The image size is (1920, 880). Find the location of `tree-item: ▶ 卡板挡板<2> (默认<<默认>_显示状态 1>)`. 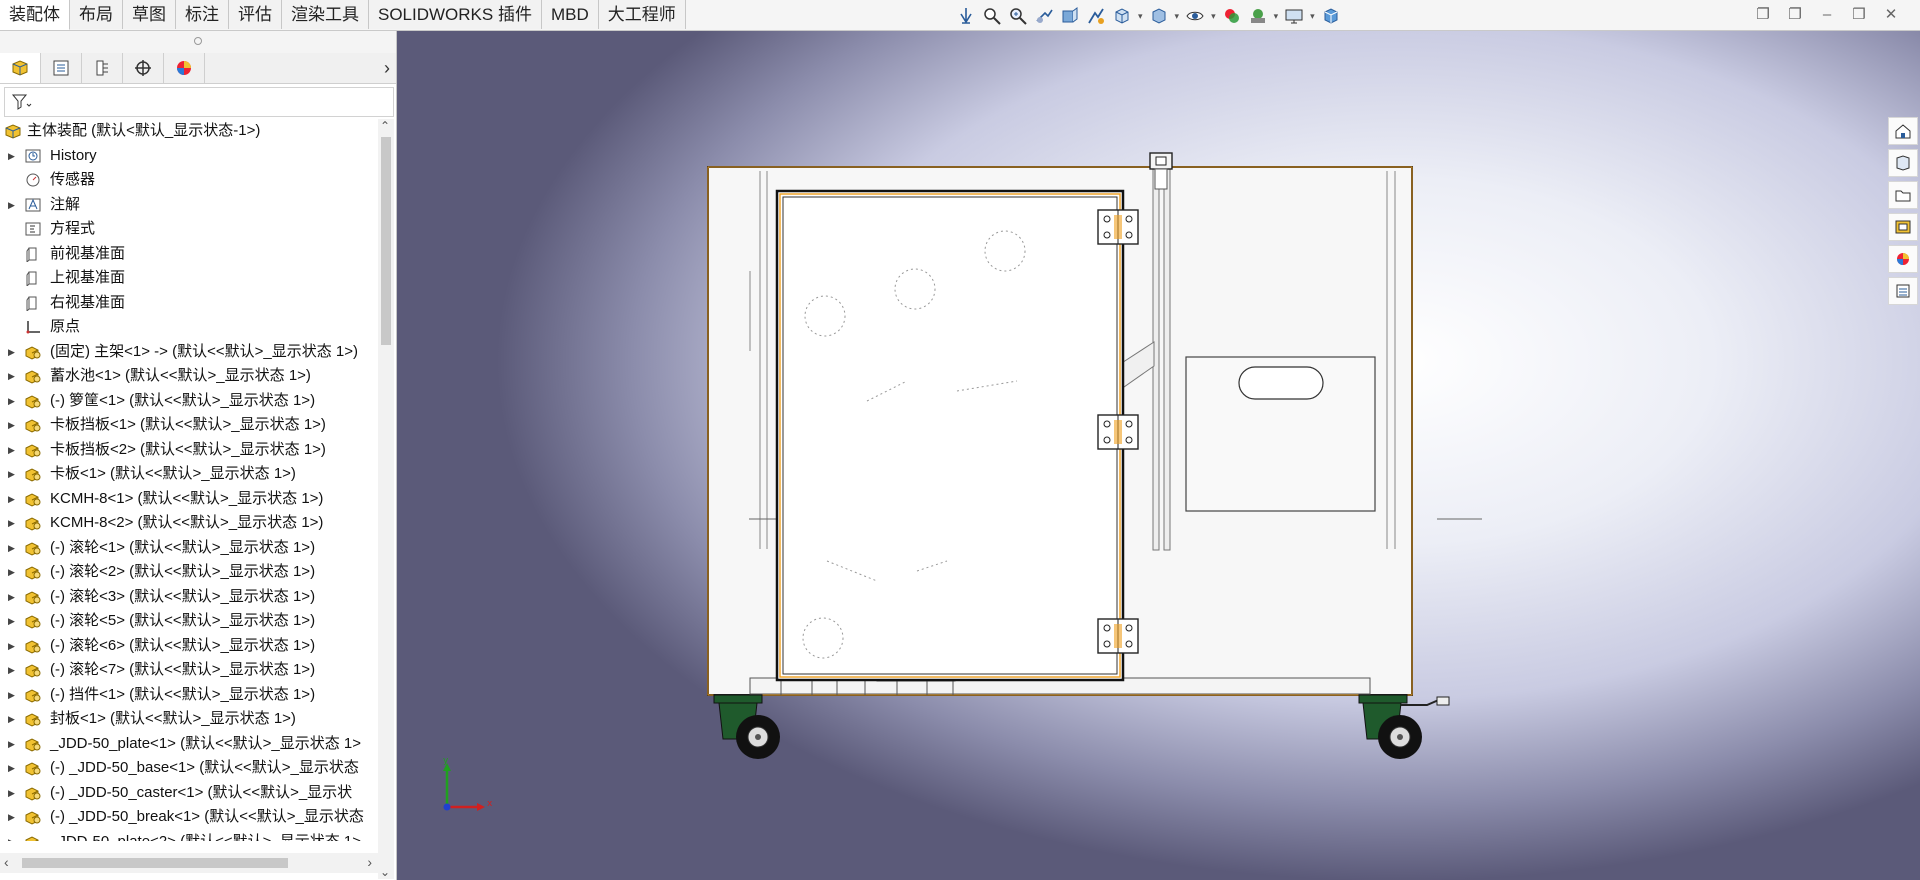

tree-item: ▶ 卡板挡板<2> (默认<<默认>_显示状态 1>) is located at coordinates (189, 450).